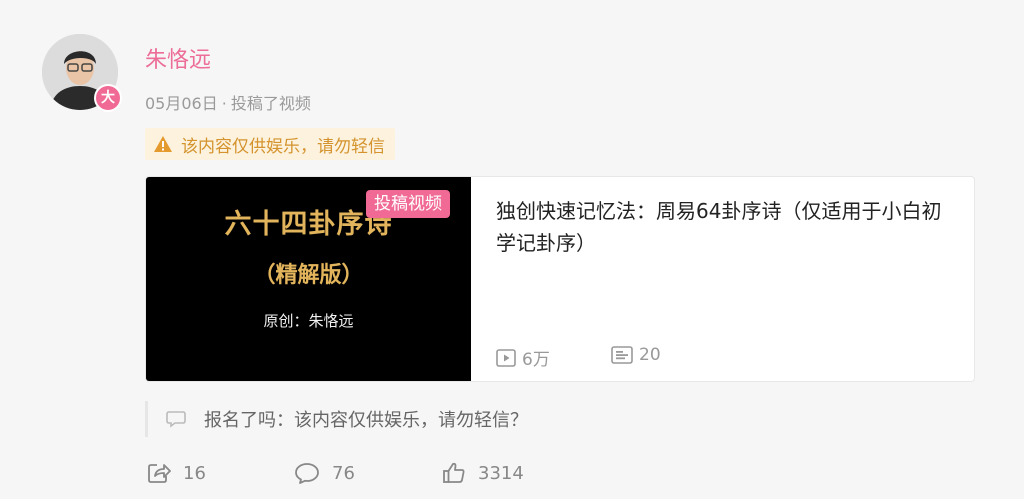 Image resolution: width=1024 pixels, height=499 pixels. I want to click on play-icon, so click(506, 357).